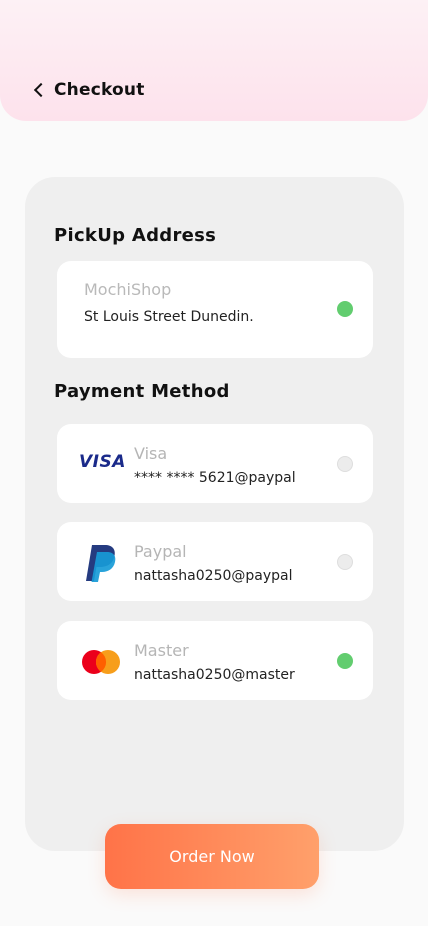  What do you see at coordinates (160, 551) in the screenshot?
I see `payment-name: Paypal` at bounding box center [160, 551].